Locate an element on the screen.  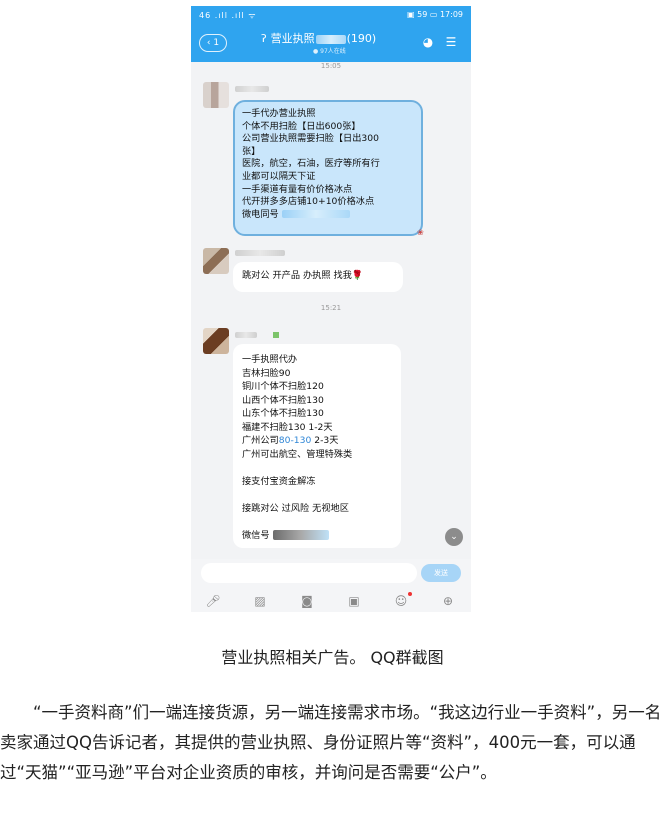
message-line: 吉林扫脸90 is located at coordinates (266, 373).